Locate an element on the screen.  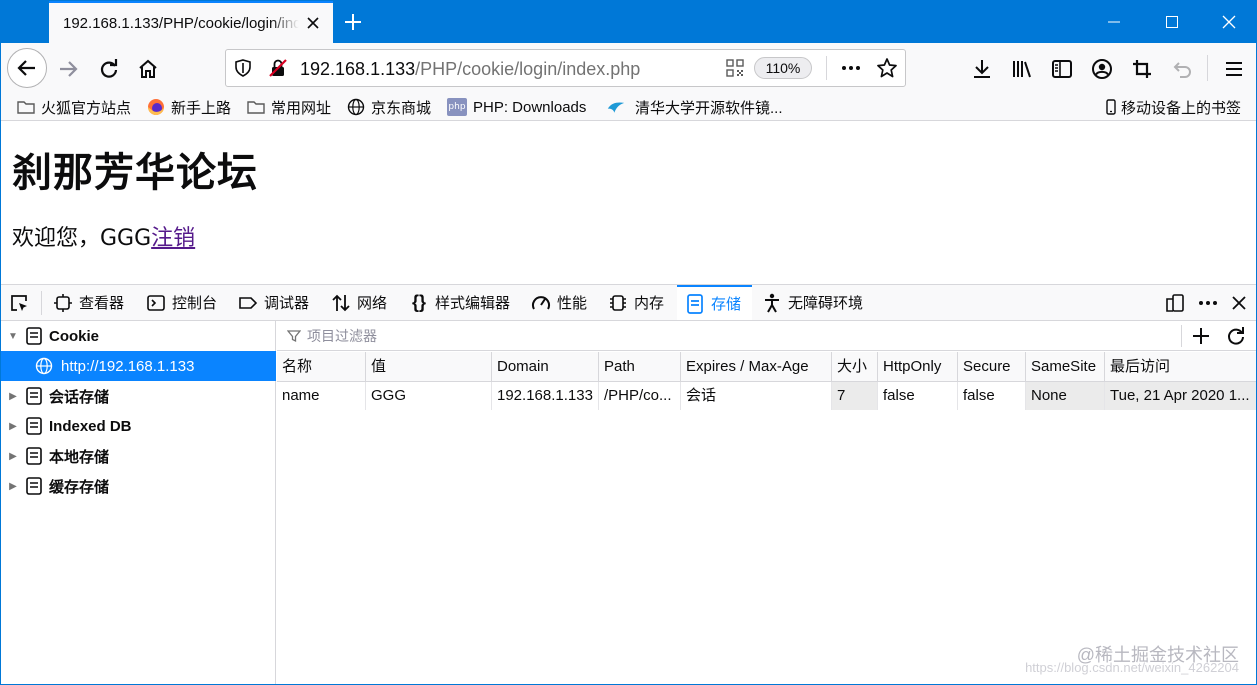
home-button is located at coordinates (148, 69).